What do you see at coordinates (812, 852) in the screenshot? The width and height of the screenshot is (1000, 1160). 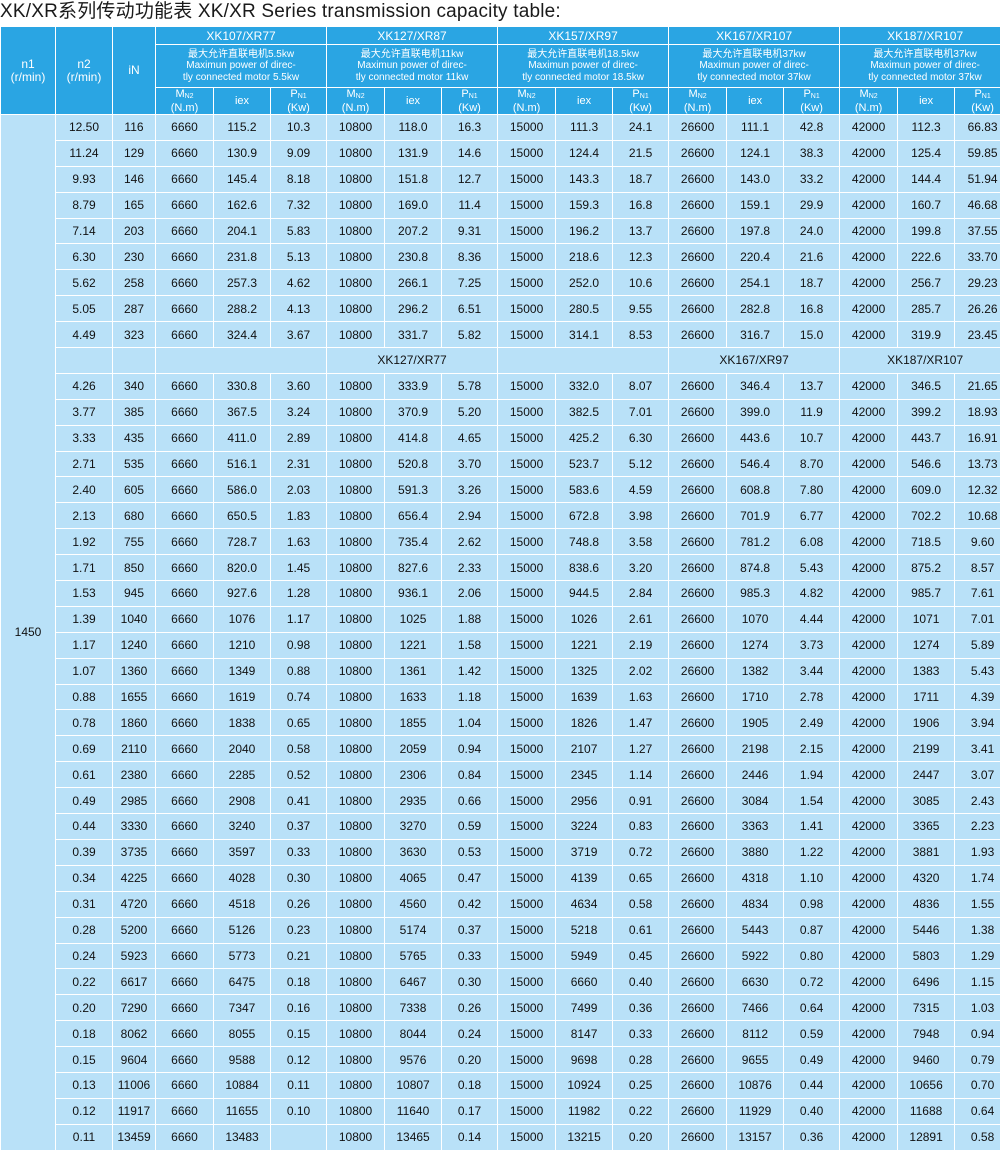 I see `table-cell: 1.22` at bounding box center [812, 852].